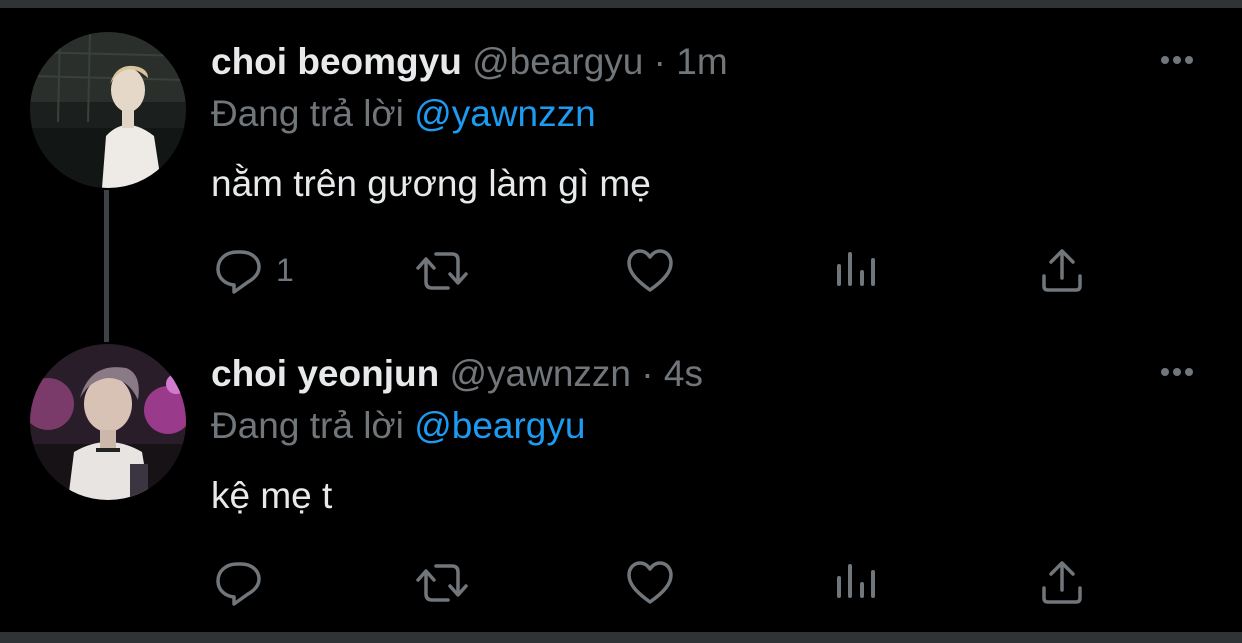 The width and height of the screenshot is (1242, 643). I want to click on reply-to-handle: @yawnzzn, so click(505, 113).